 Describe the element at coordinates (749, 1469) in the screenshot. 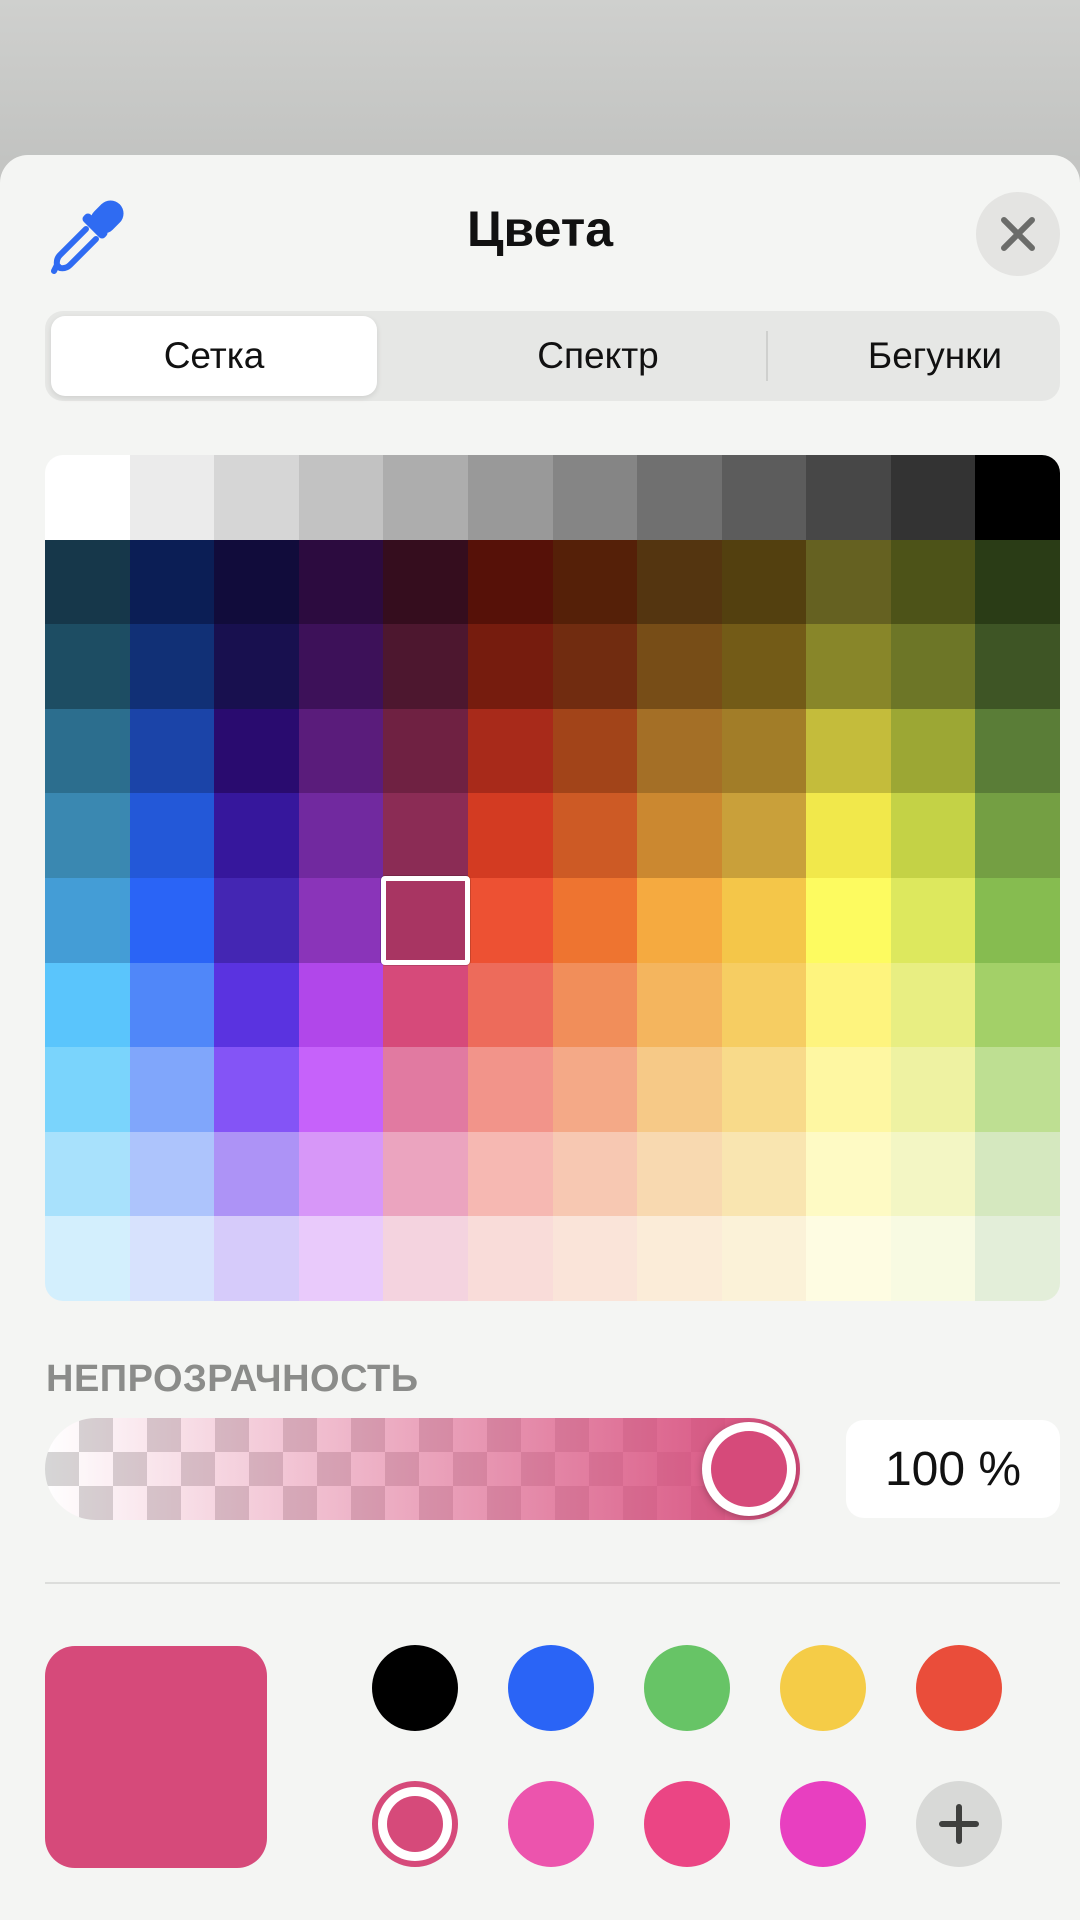

I see `opacity-slider-thumb` at that location.